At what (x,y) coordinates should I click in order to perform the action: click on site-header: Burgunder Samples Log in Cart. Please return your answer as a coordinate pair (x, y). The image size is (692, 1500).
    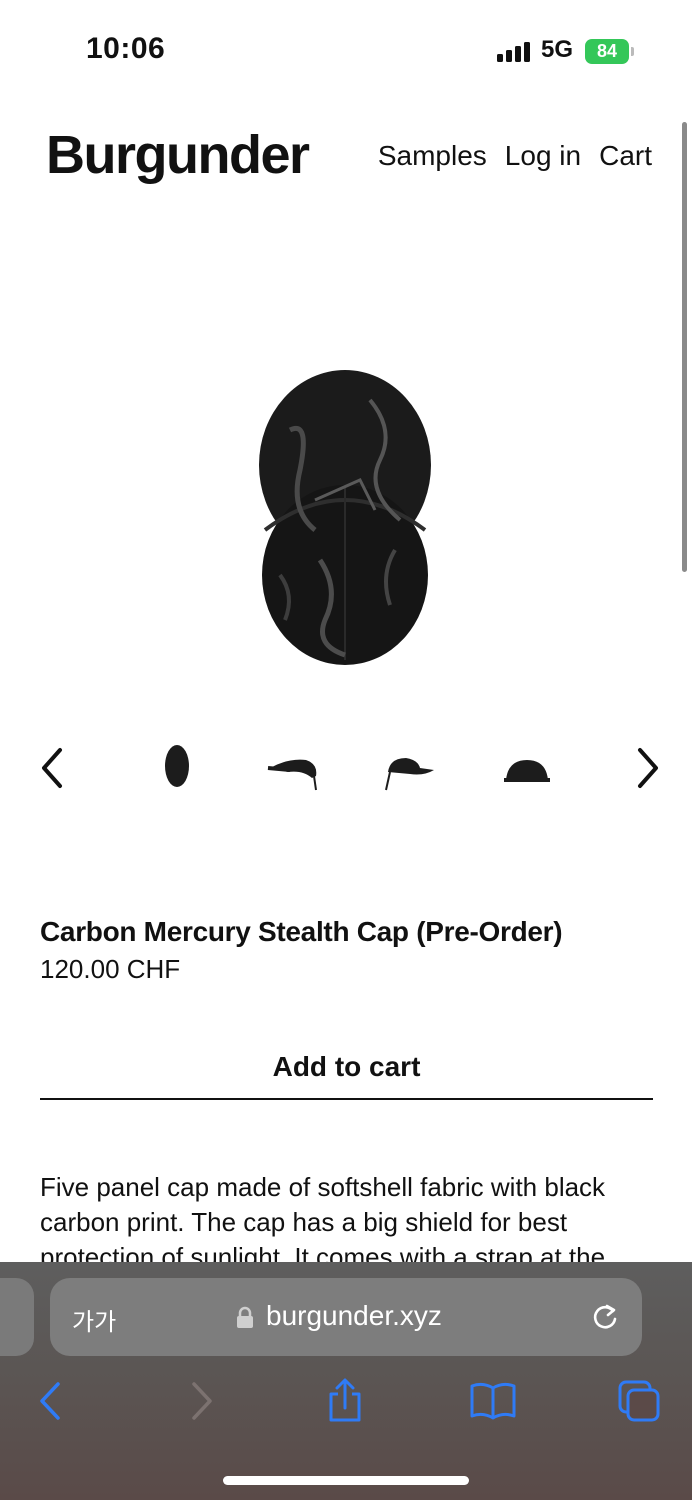
    Looking at the image, I should click on (346, 155).